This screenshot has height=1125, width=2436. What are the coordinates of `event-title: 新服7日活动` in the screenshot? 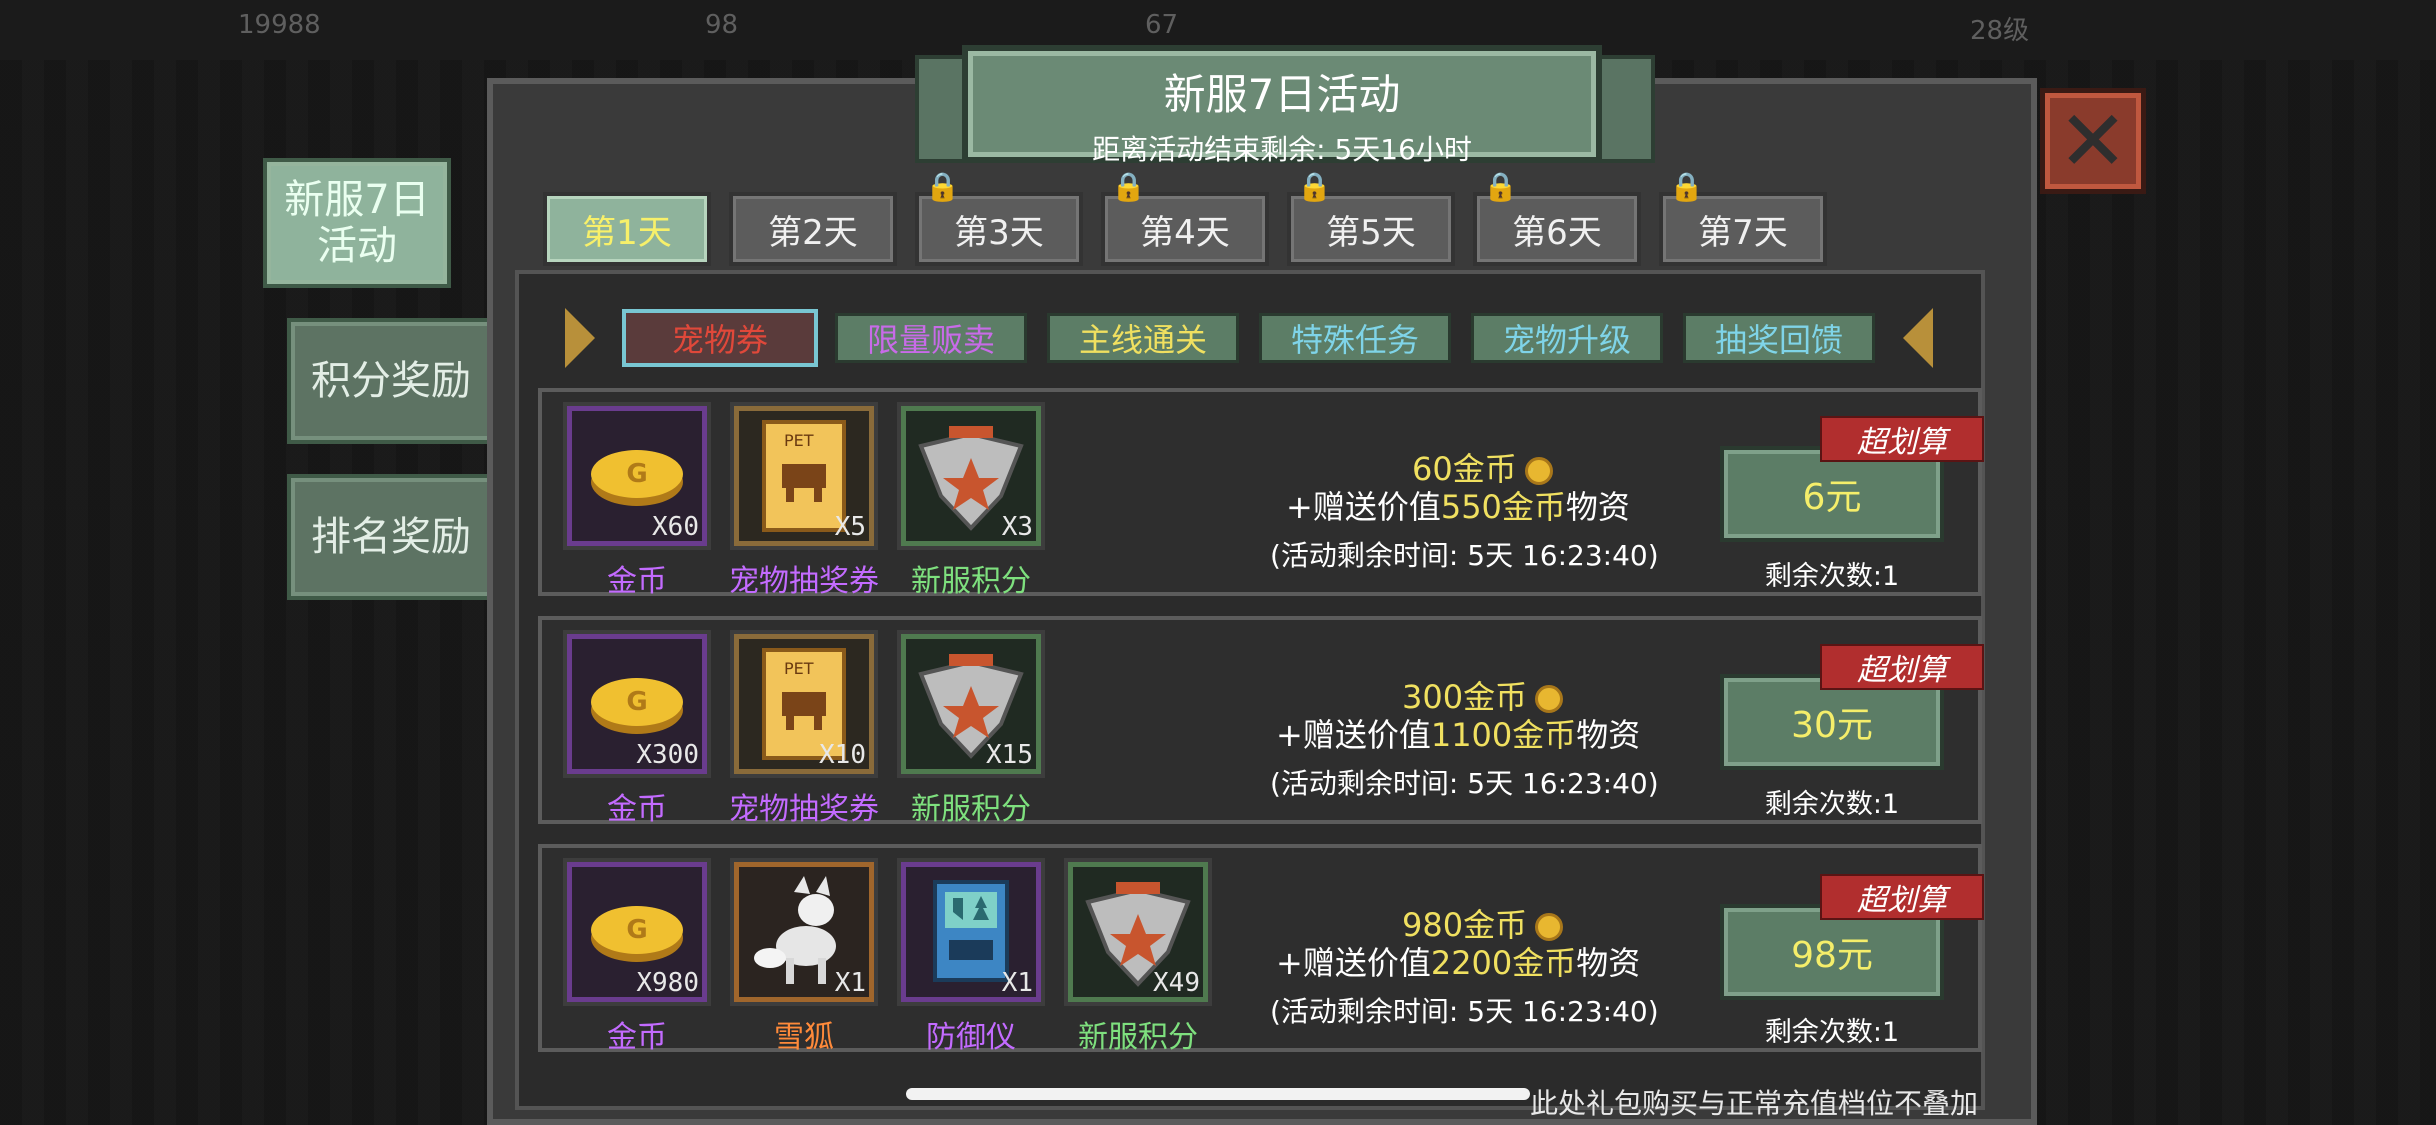 It's located at (1282, 94).